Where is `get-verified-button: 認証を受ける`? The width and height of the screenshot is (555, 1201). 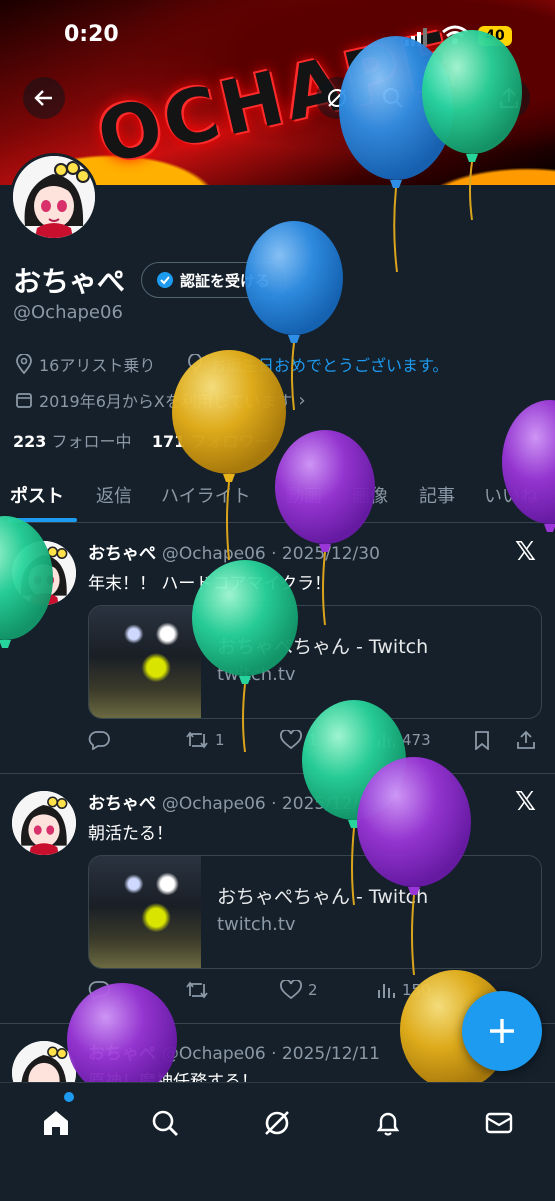 get-verified-button: 認証を受ける is located at coordinates (214, 280).